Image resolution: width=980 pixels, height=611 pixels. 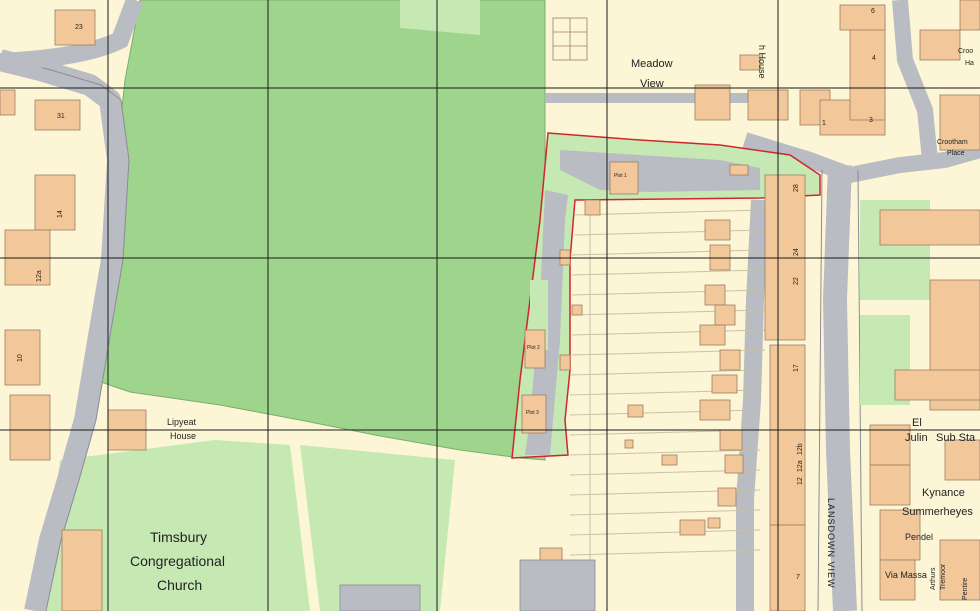 What do you see at coordinates (956, 153) in the screenshot?
I see `place-label: Place` at bounding box center [956, 153].